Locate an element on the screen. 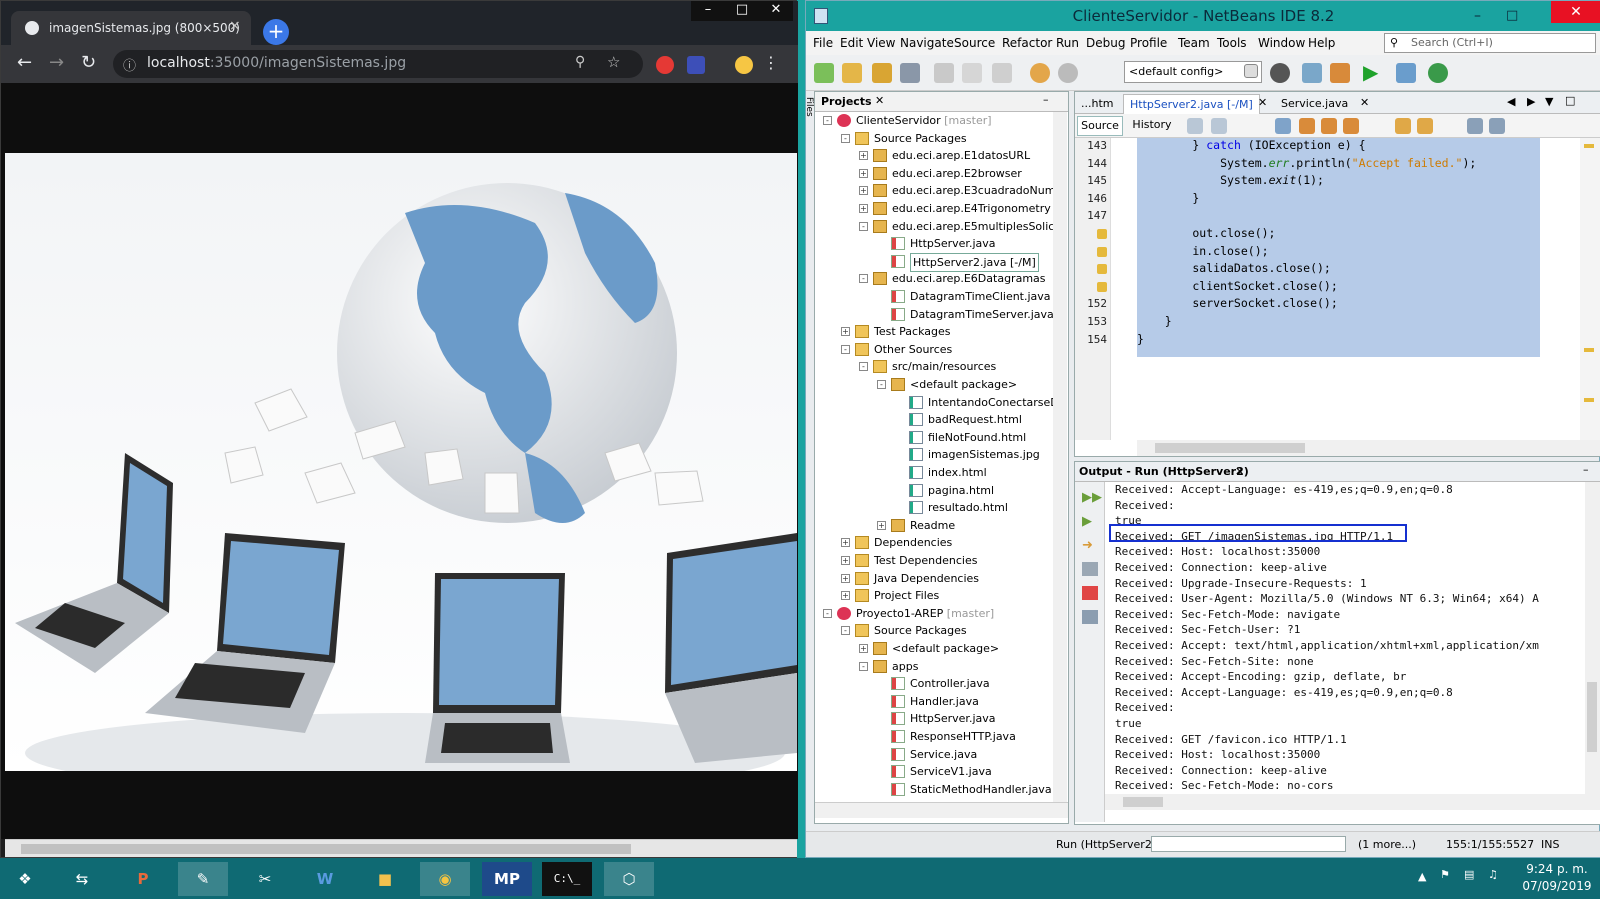 The height and width of the screenshot is (899, 1600). service-tab-close-icon: ✕ is located at coordinates (1364, 102).